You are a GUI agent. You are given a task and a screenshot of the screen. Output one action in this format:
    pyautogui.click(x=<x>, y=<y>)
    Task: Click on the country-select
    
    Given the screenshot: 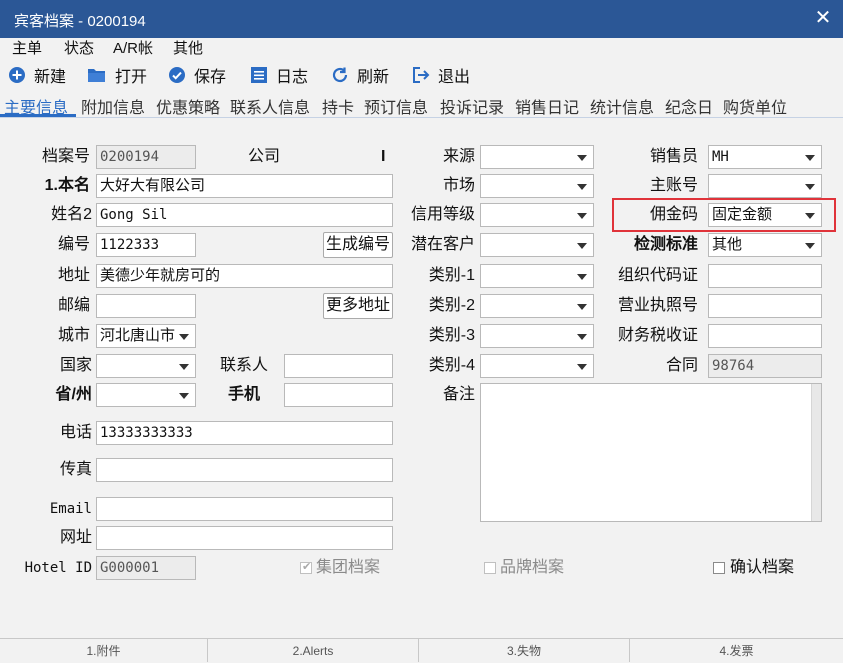 What is the action you would take?
    pyautogui.click(x=146, y=366)
    